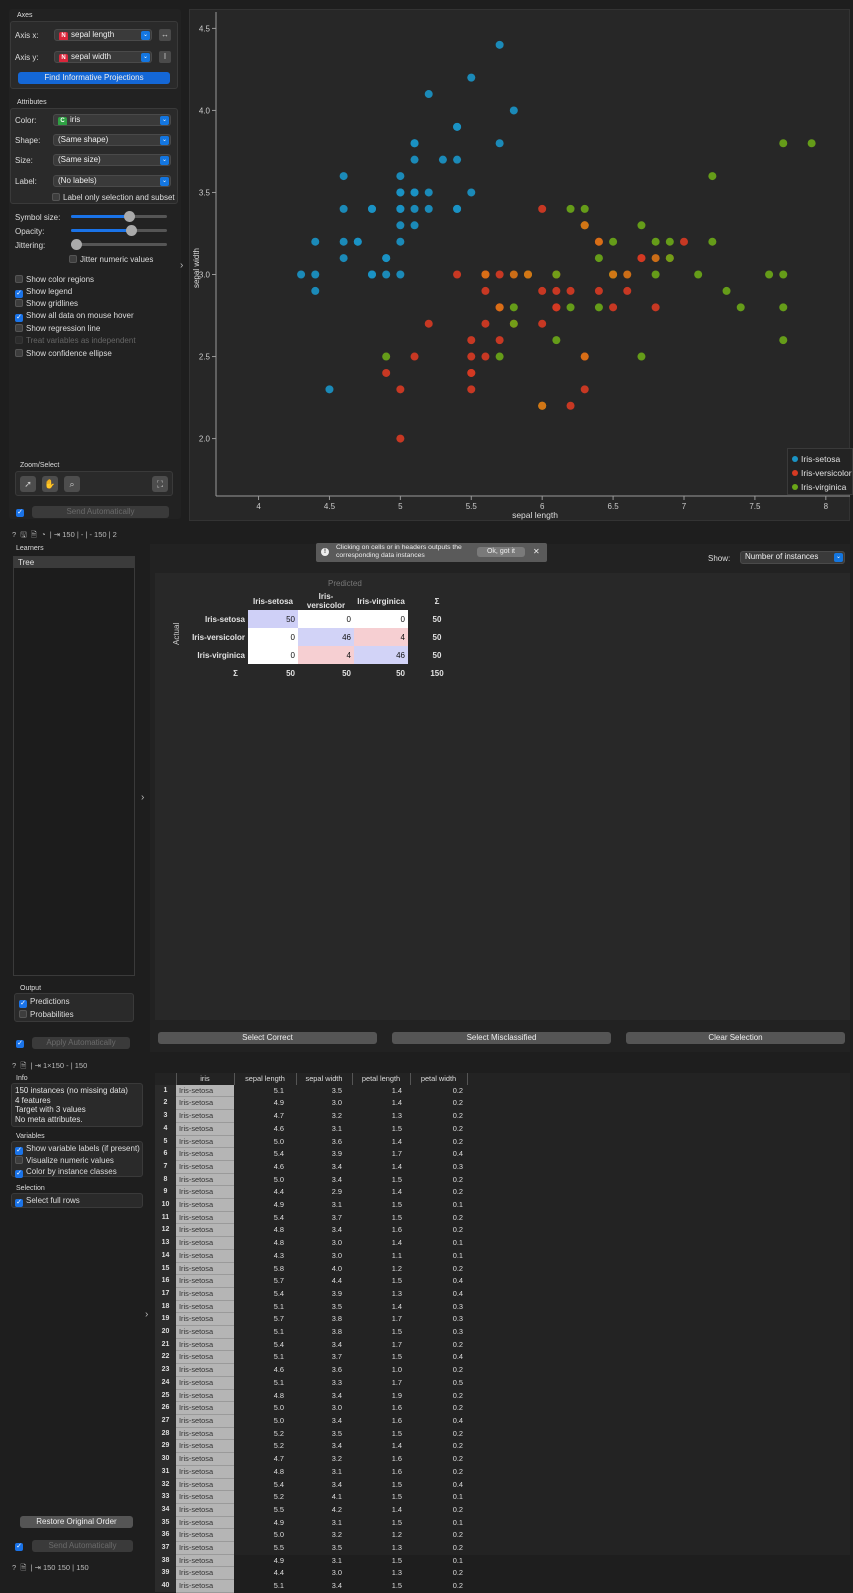  Describe the element at coordinates (381, 1319) in the screenshot. I see `value-cell: 1.7` at that location.